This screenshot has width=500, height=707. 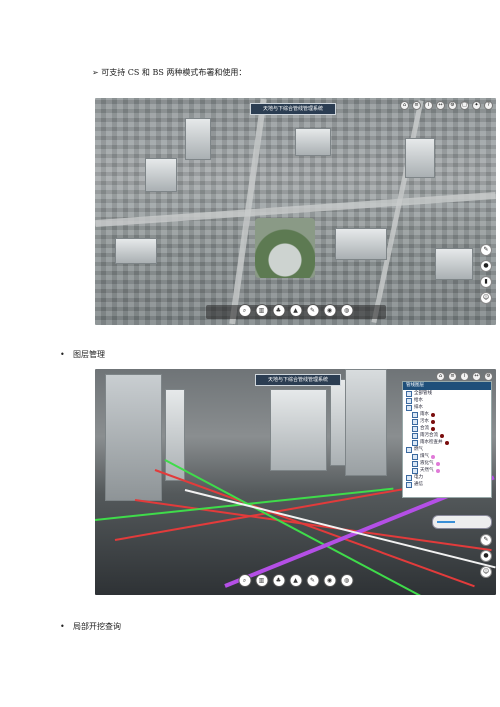 I want to click on layer-label: 燃气, so click(x=418, y=449).